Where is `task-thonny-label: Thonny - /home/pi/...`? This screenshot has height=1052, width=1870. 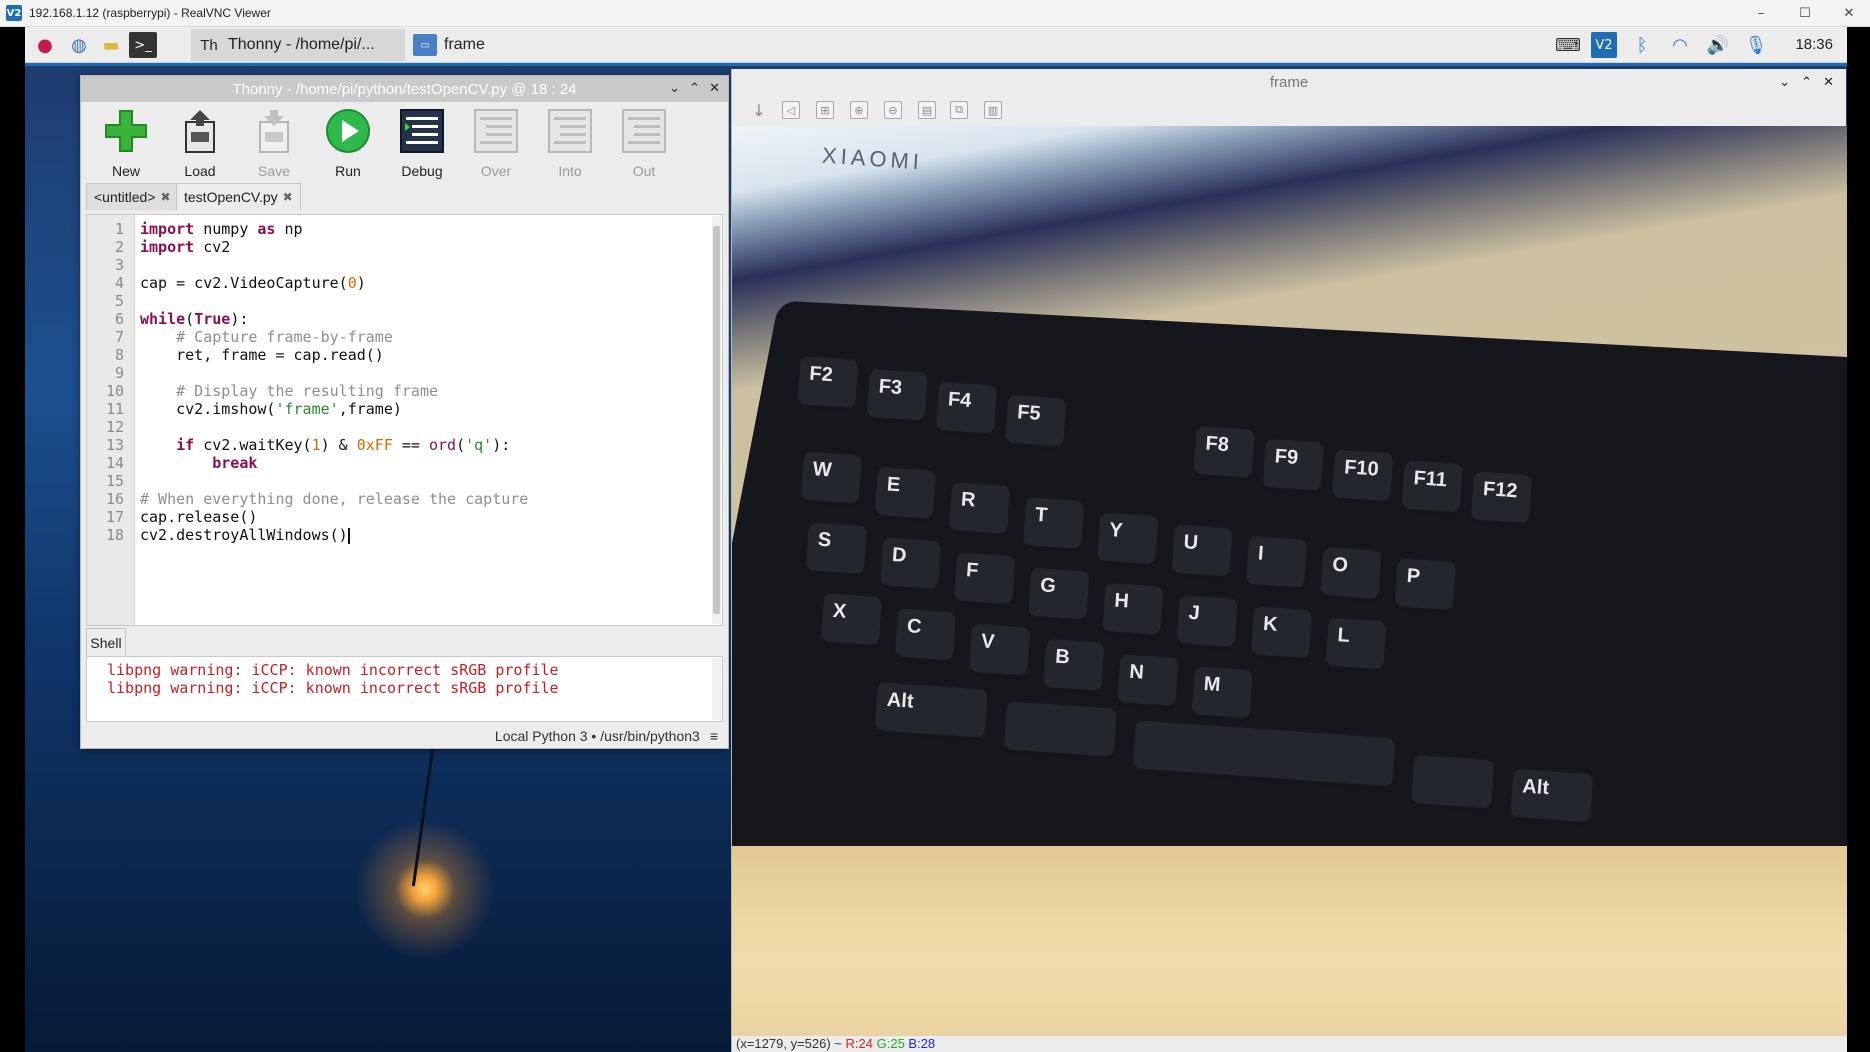 task-thonny-label: Thonny - /home/pi/... is located at coordinates (301, 44).